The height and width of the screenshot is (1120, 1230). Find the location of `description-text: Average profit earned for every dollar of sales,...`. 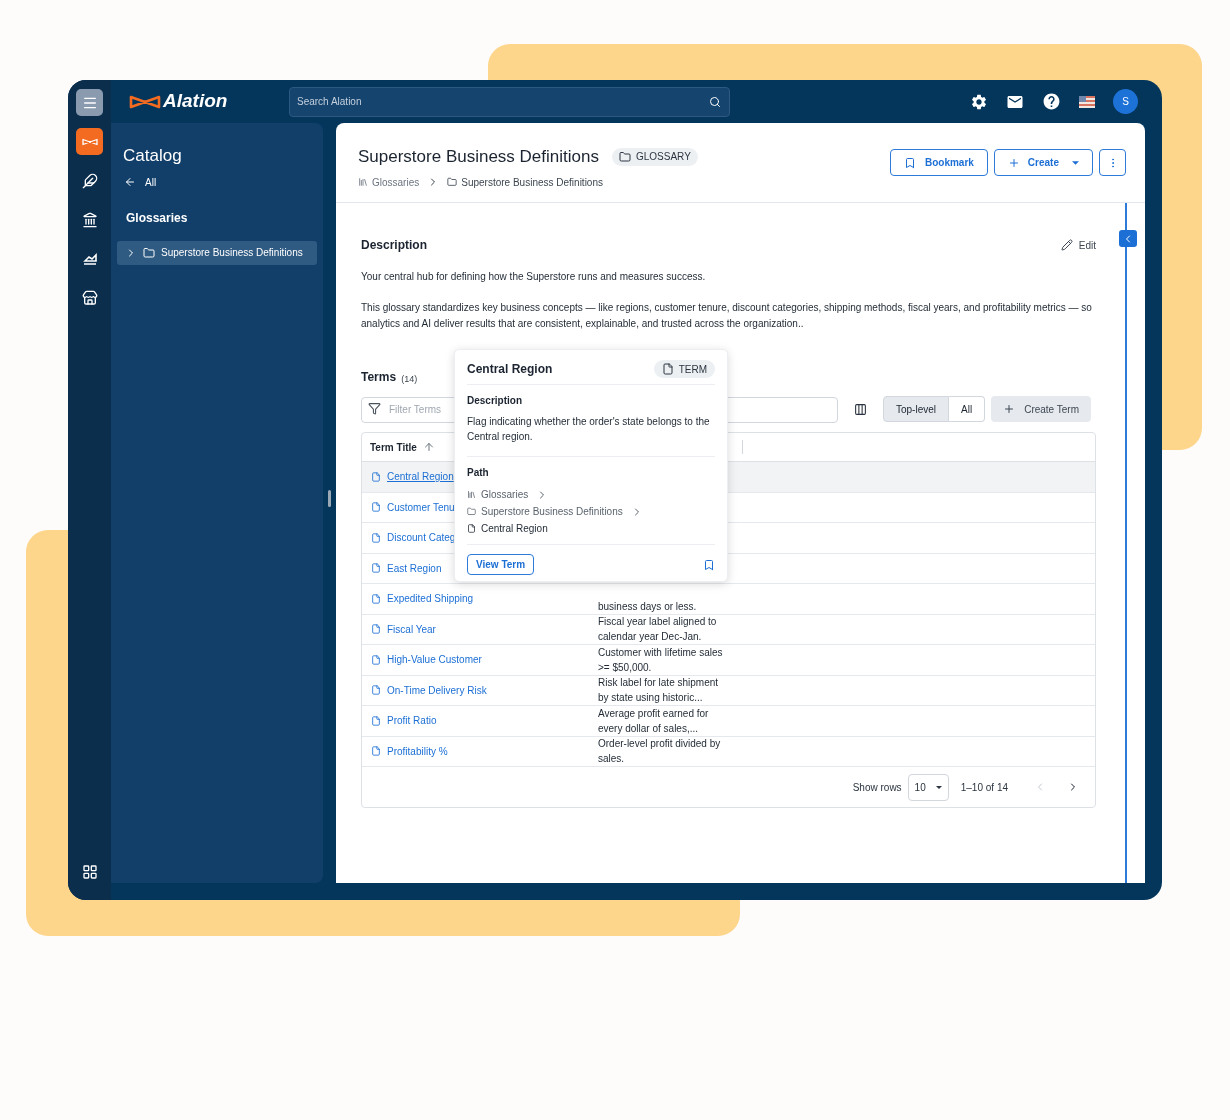

description-text: Average profit earned for every dollar of sales,... is located at coordinates (653, 721).